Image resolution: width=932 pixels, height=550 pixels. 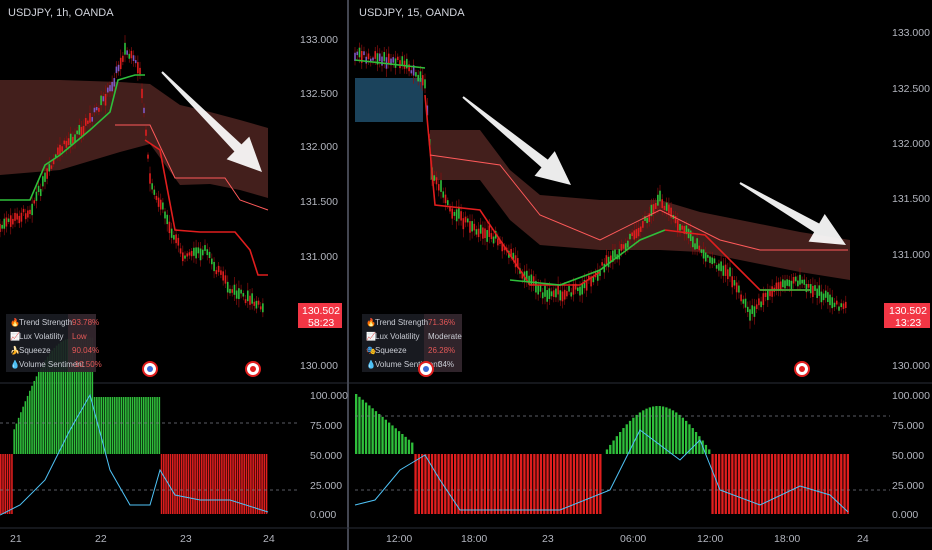 I want to click on table-label: Trend Strength, so click(x=45, y=322).